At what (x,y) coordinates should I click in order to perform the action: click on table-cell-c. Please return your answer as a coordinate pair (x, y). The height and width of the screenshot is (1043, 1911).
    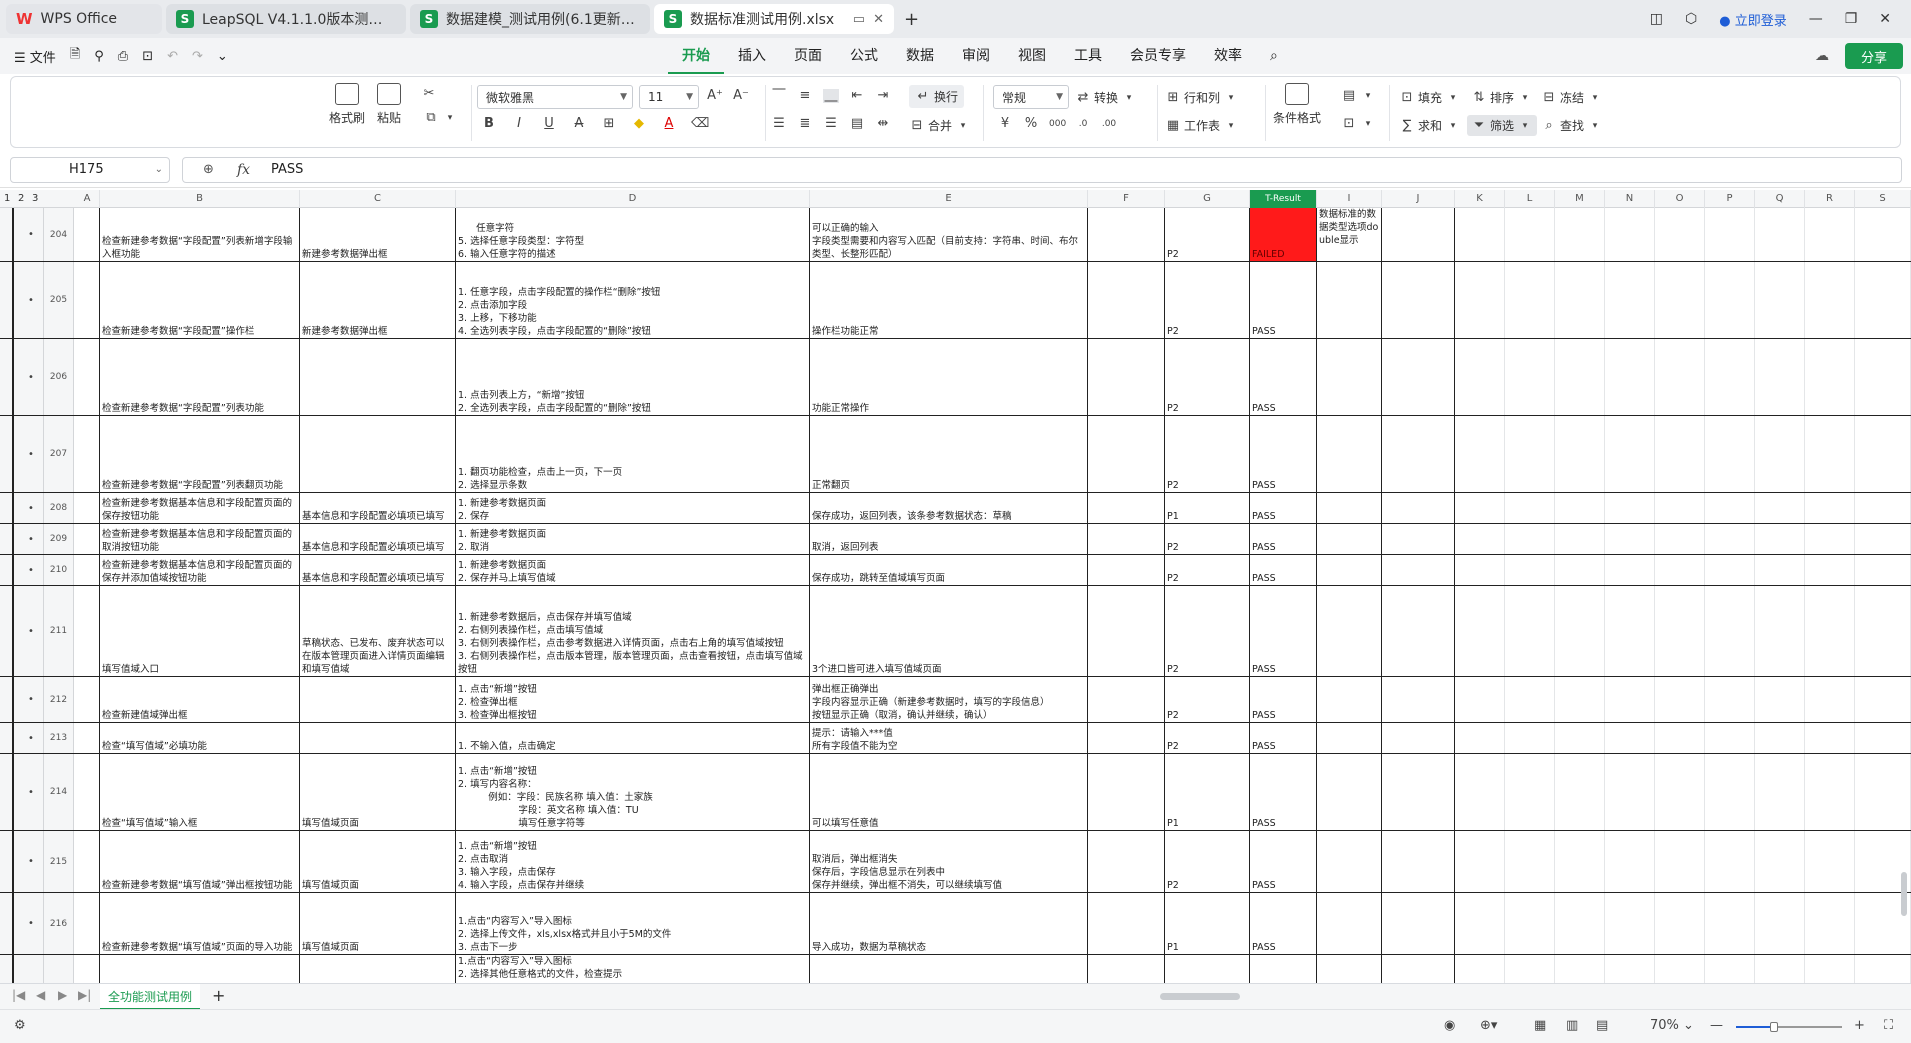
    Looking at the image, I should click on (378, 699).